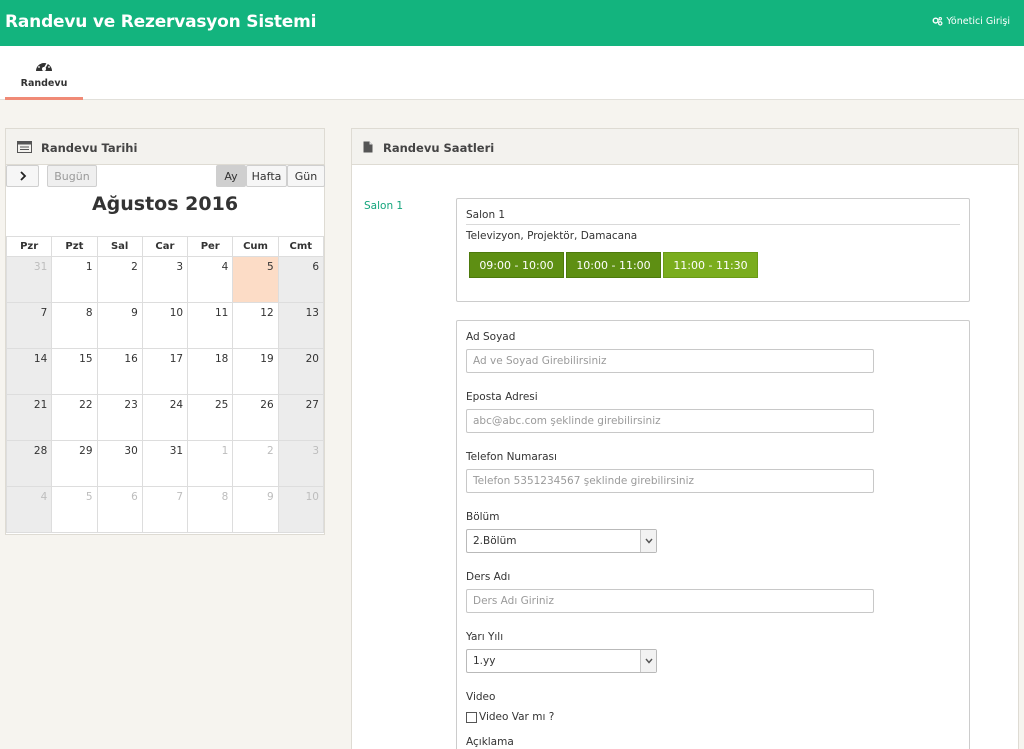 This screenshot has height=749, width=1024. I want to click on calendar-day: 17, so click(165, 371).